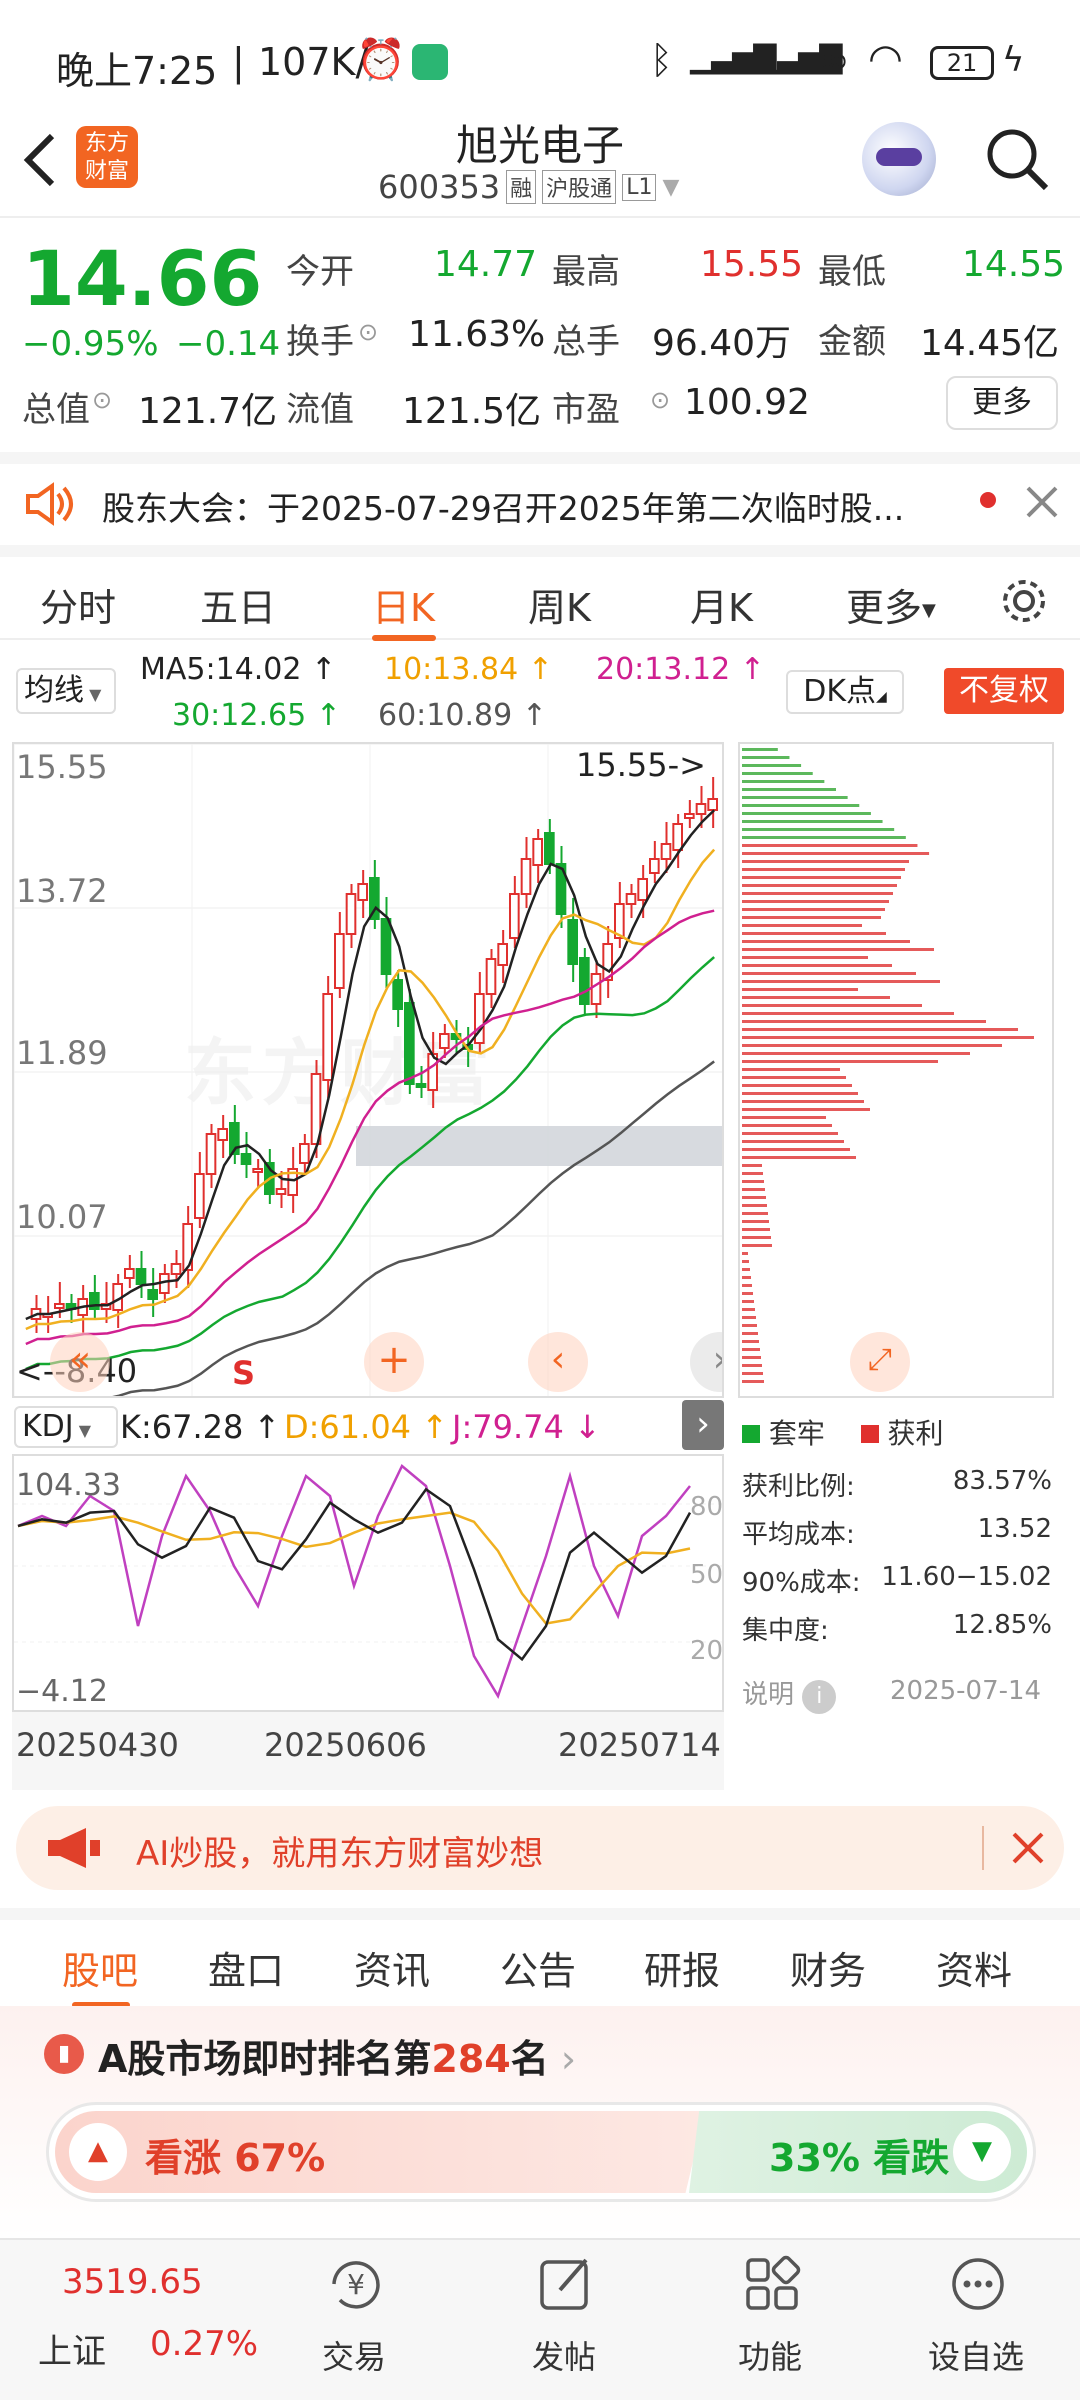 The height and width of the screenshot is (2400, 1080). I want to click on tab-intraday: 分时, so click(78, 604).